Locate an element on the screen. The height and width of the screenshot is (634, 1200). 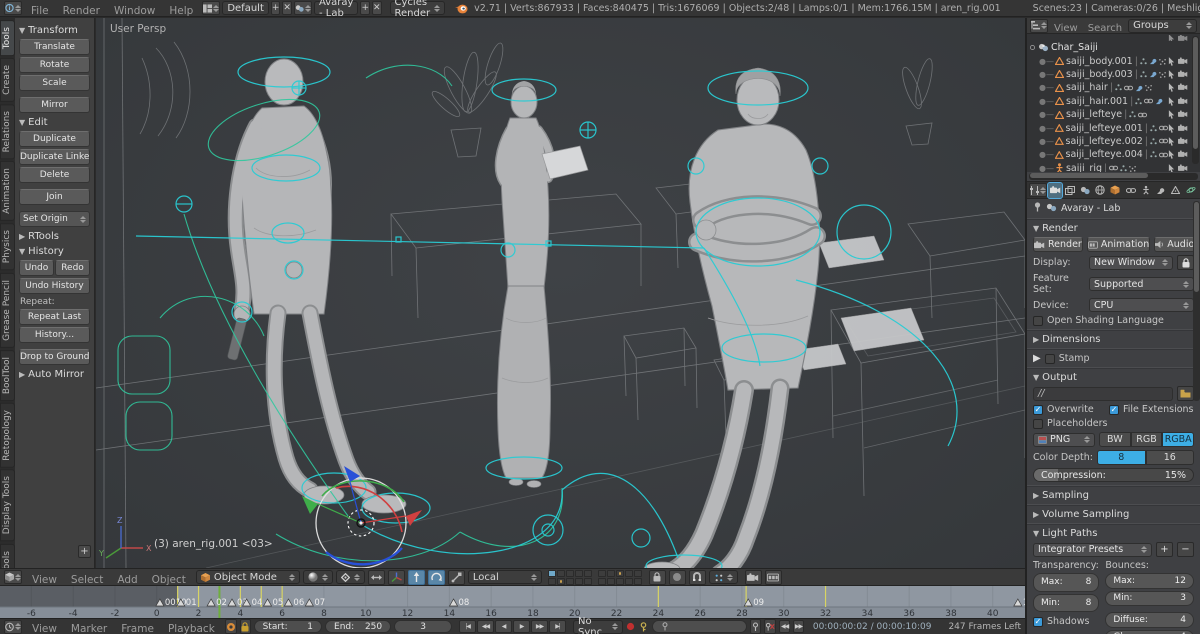
preset-remove-button: − is located at coordinates (1185, 549).